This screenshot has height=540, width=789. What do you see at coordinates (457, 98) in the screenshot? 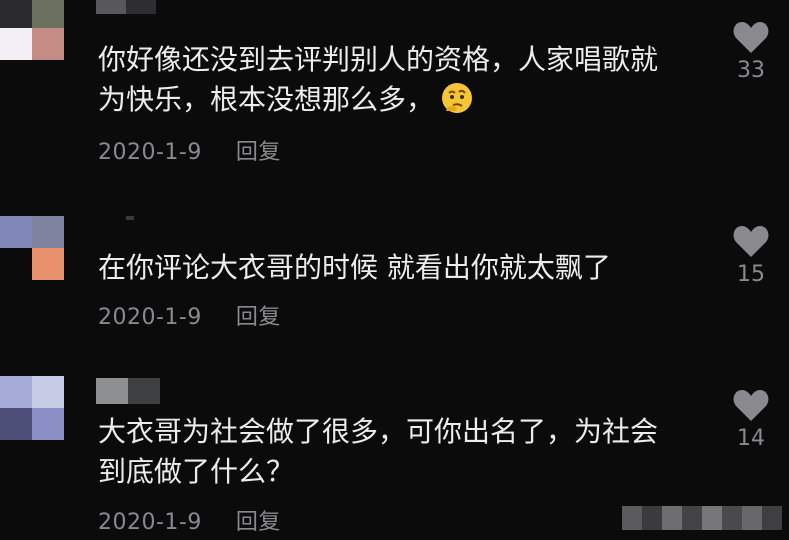
I see `thinking-face-emoji-icon` at bounding box center [457, 98].